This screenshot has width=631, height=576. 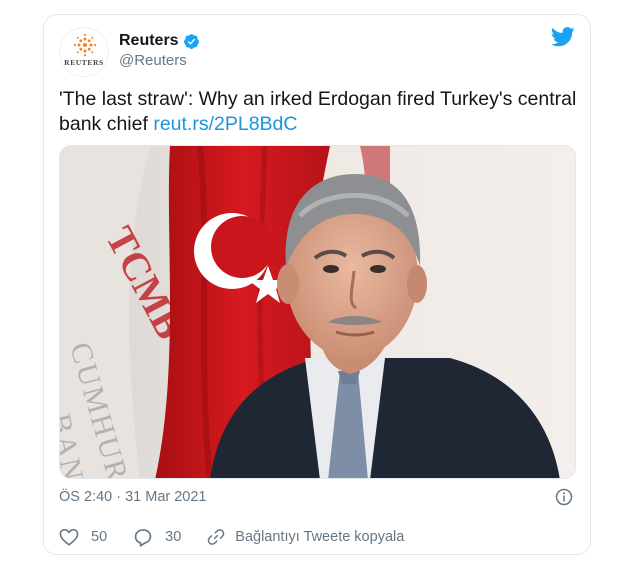 I want to click on copy-link-button: Bağlantıyı Tweete kopyala, so click(x=305, y=537).